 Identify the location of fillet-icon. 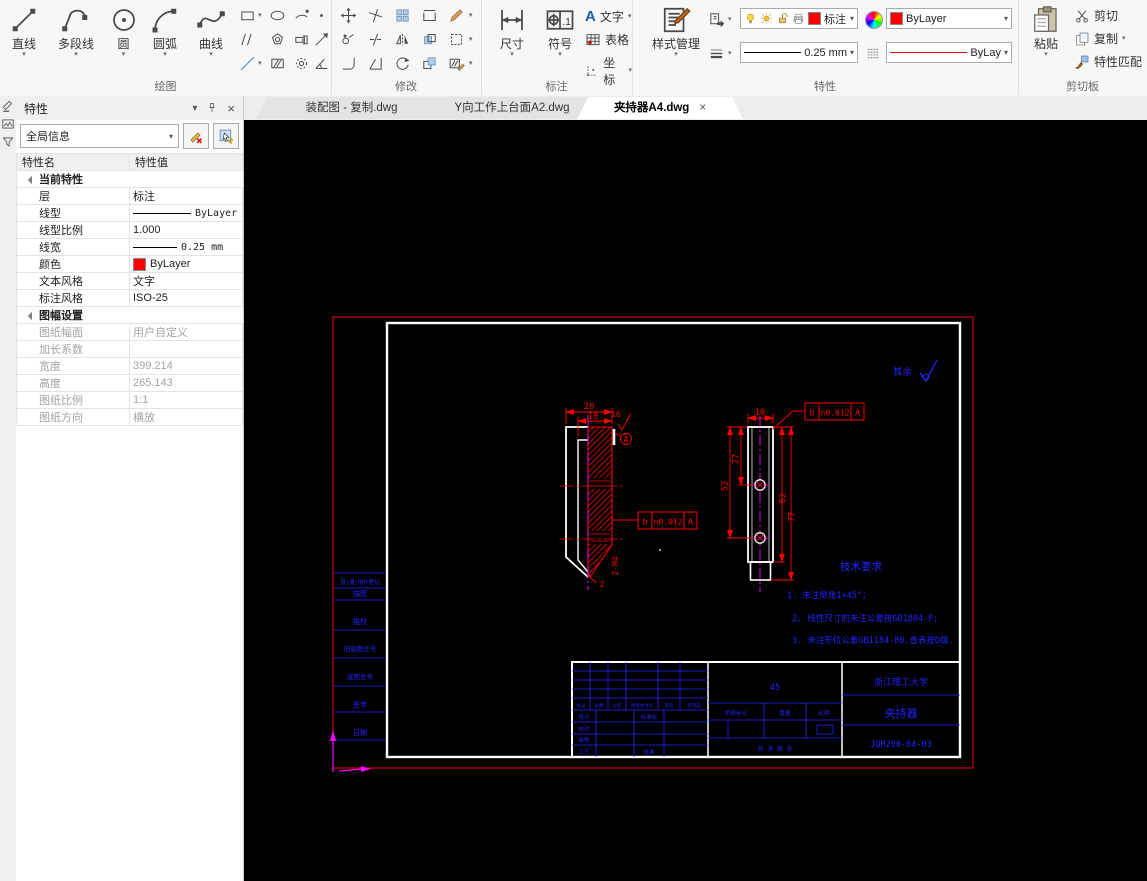
(348, 63).